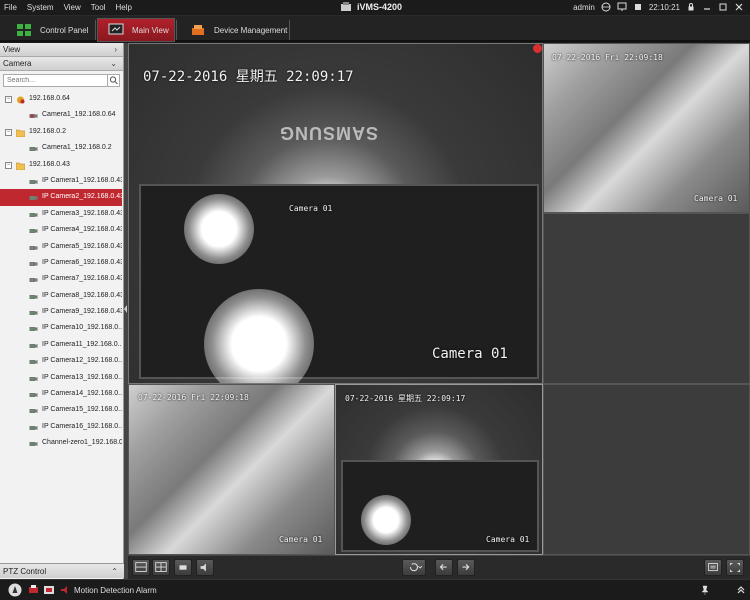 Image resolution: width=750 pixels, height=600 pixels. Describe the element at coordinates (606, 7) in the screenshot. I see `globe-icon` at that location.